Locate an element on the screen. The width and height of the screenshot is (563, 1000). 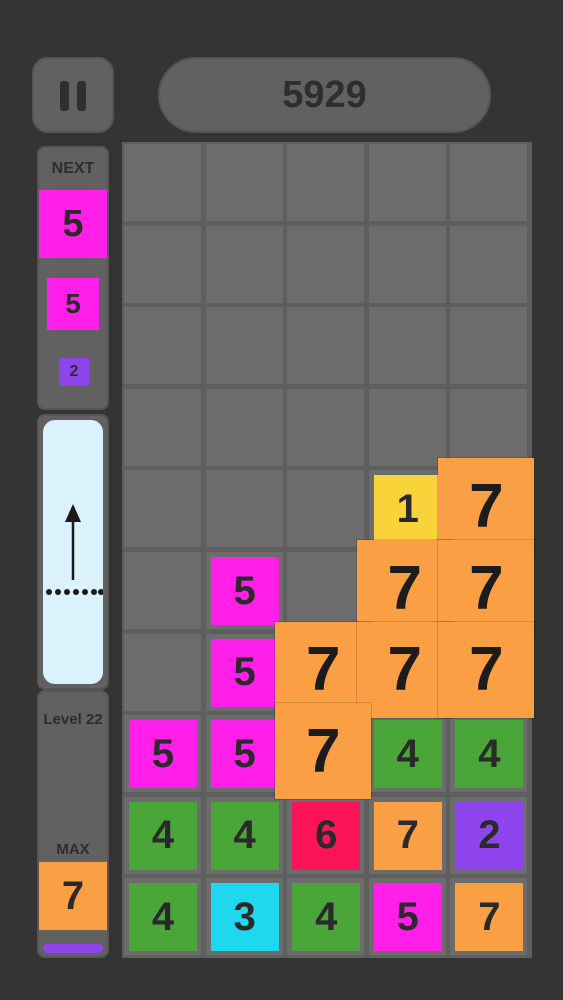
up-arrow-icon is located at coordinates (75, 549).